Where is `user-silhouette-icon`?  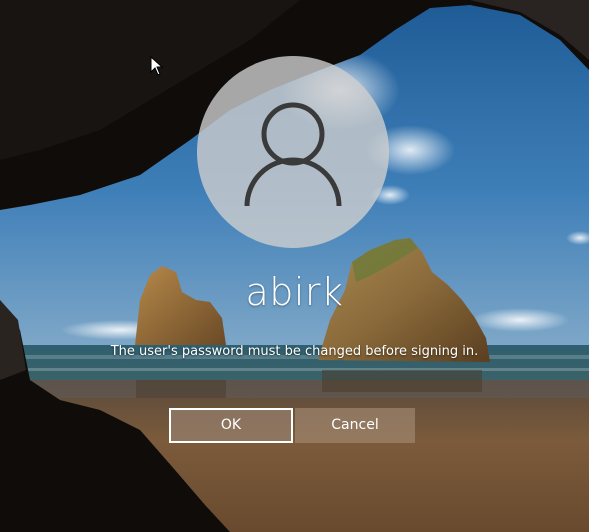
user-silhouette-icon is located at coordinates (293, 154).